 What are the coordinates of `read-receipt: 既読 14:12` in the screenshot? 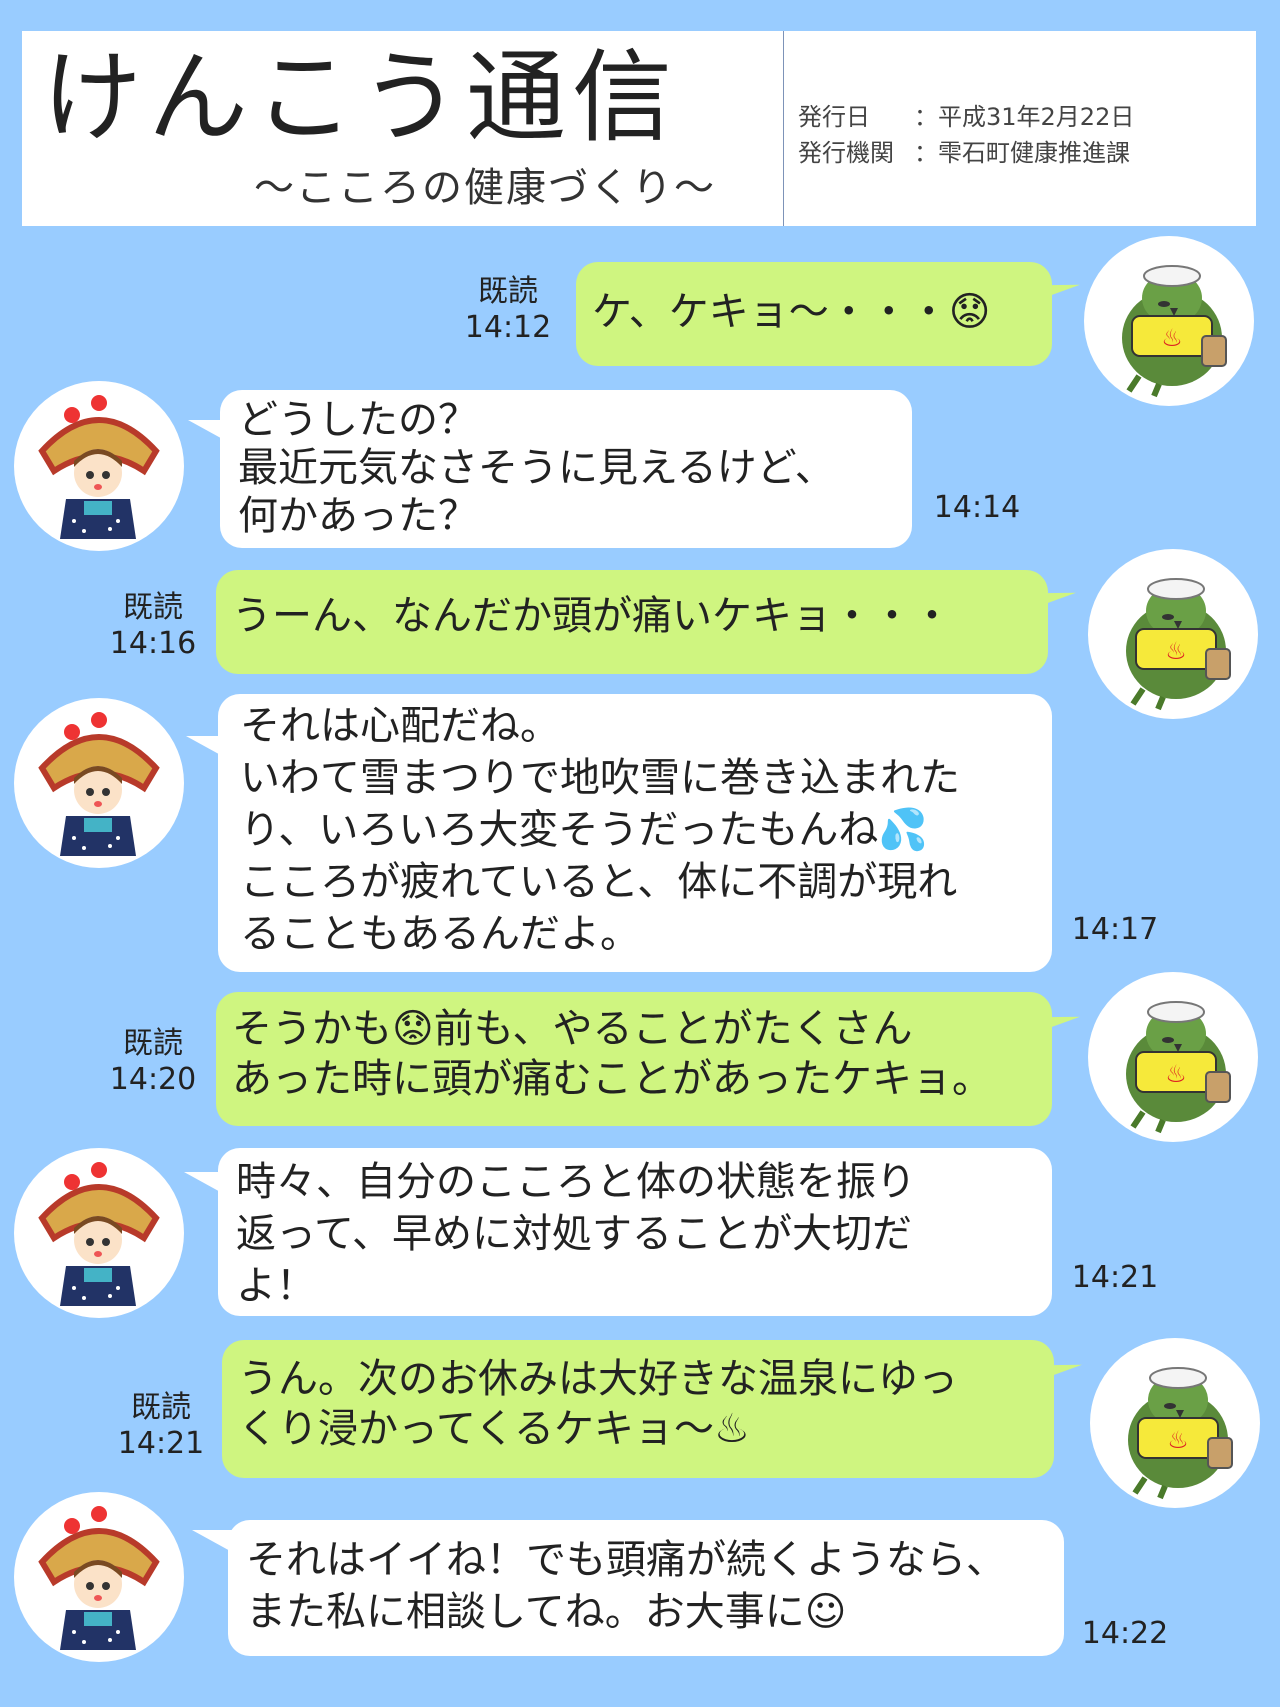 It's located at (508, 310).